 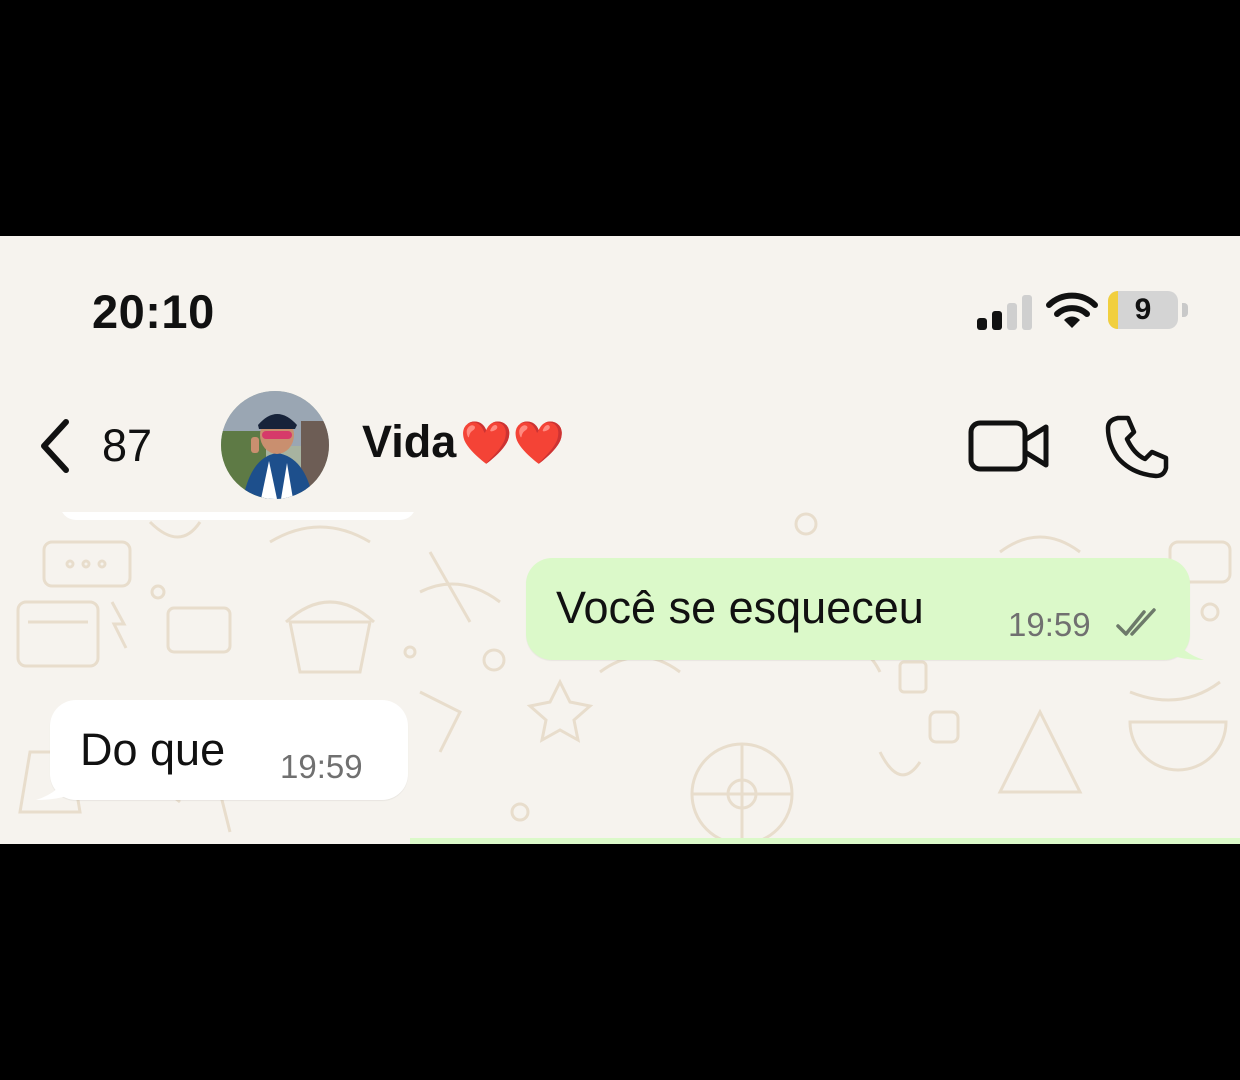 I want to click on battery-nub, so click(x=1185, y=310).